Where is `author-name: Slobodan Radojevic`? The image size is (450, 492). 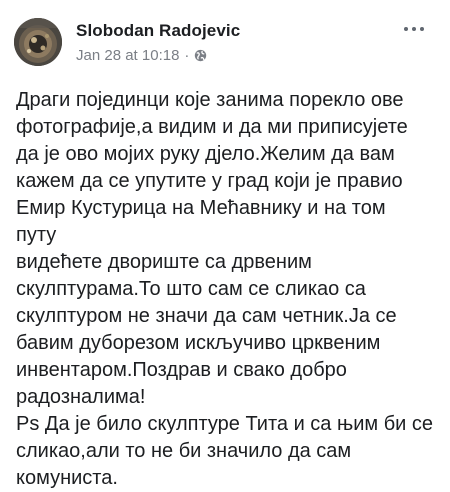
author-name: Slobodan Radojevic is located at coordinates (158, 31).